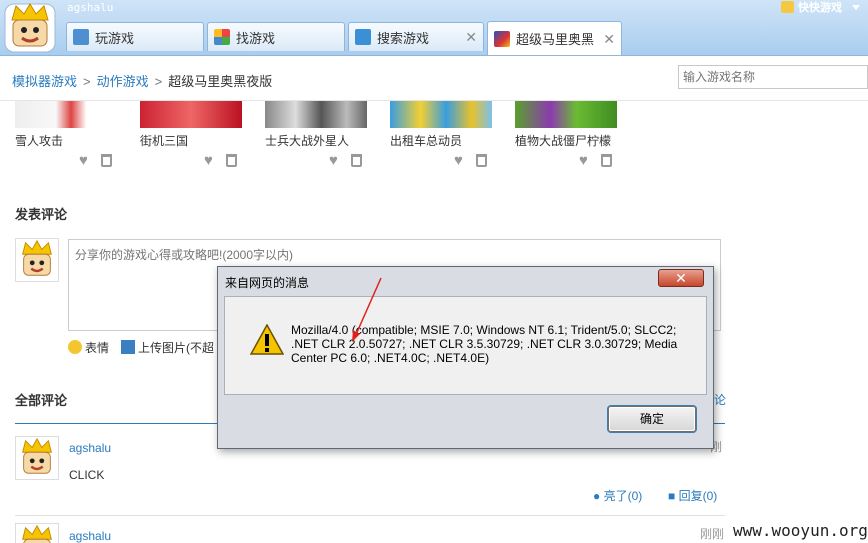 Image resolution: width=868 pixels, height=543 pixels. I want to click on dialog-title: 来自网页的消息, so click(267, 283).